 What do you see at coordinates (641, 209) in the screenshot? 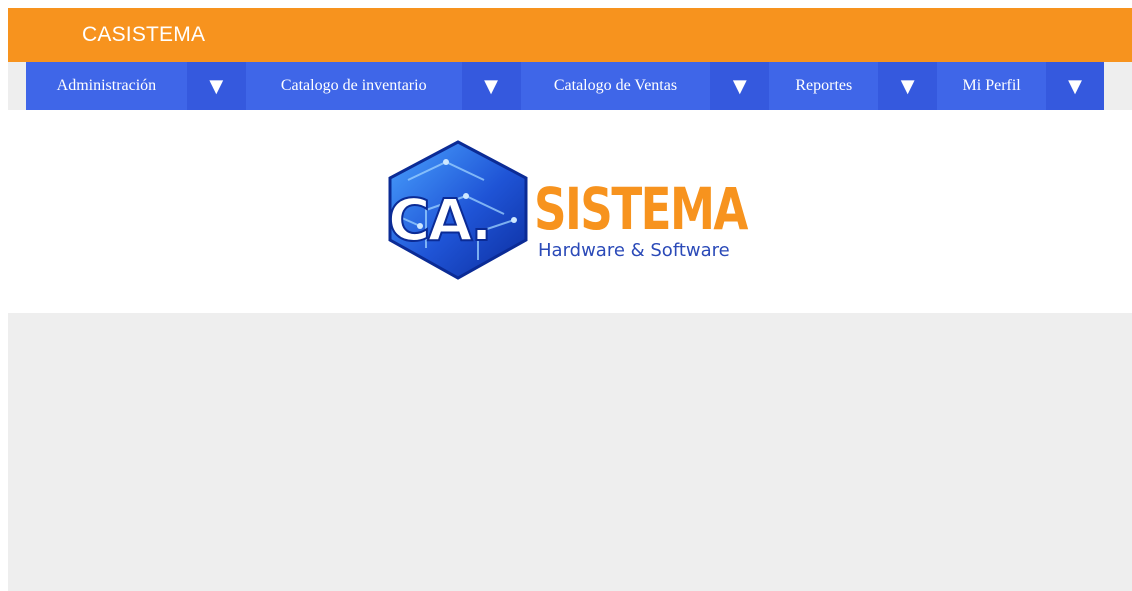
I see `logo-name: SISTEMA` at bounding box center [641, 209].